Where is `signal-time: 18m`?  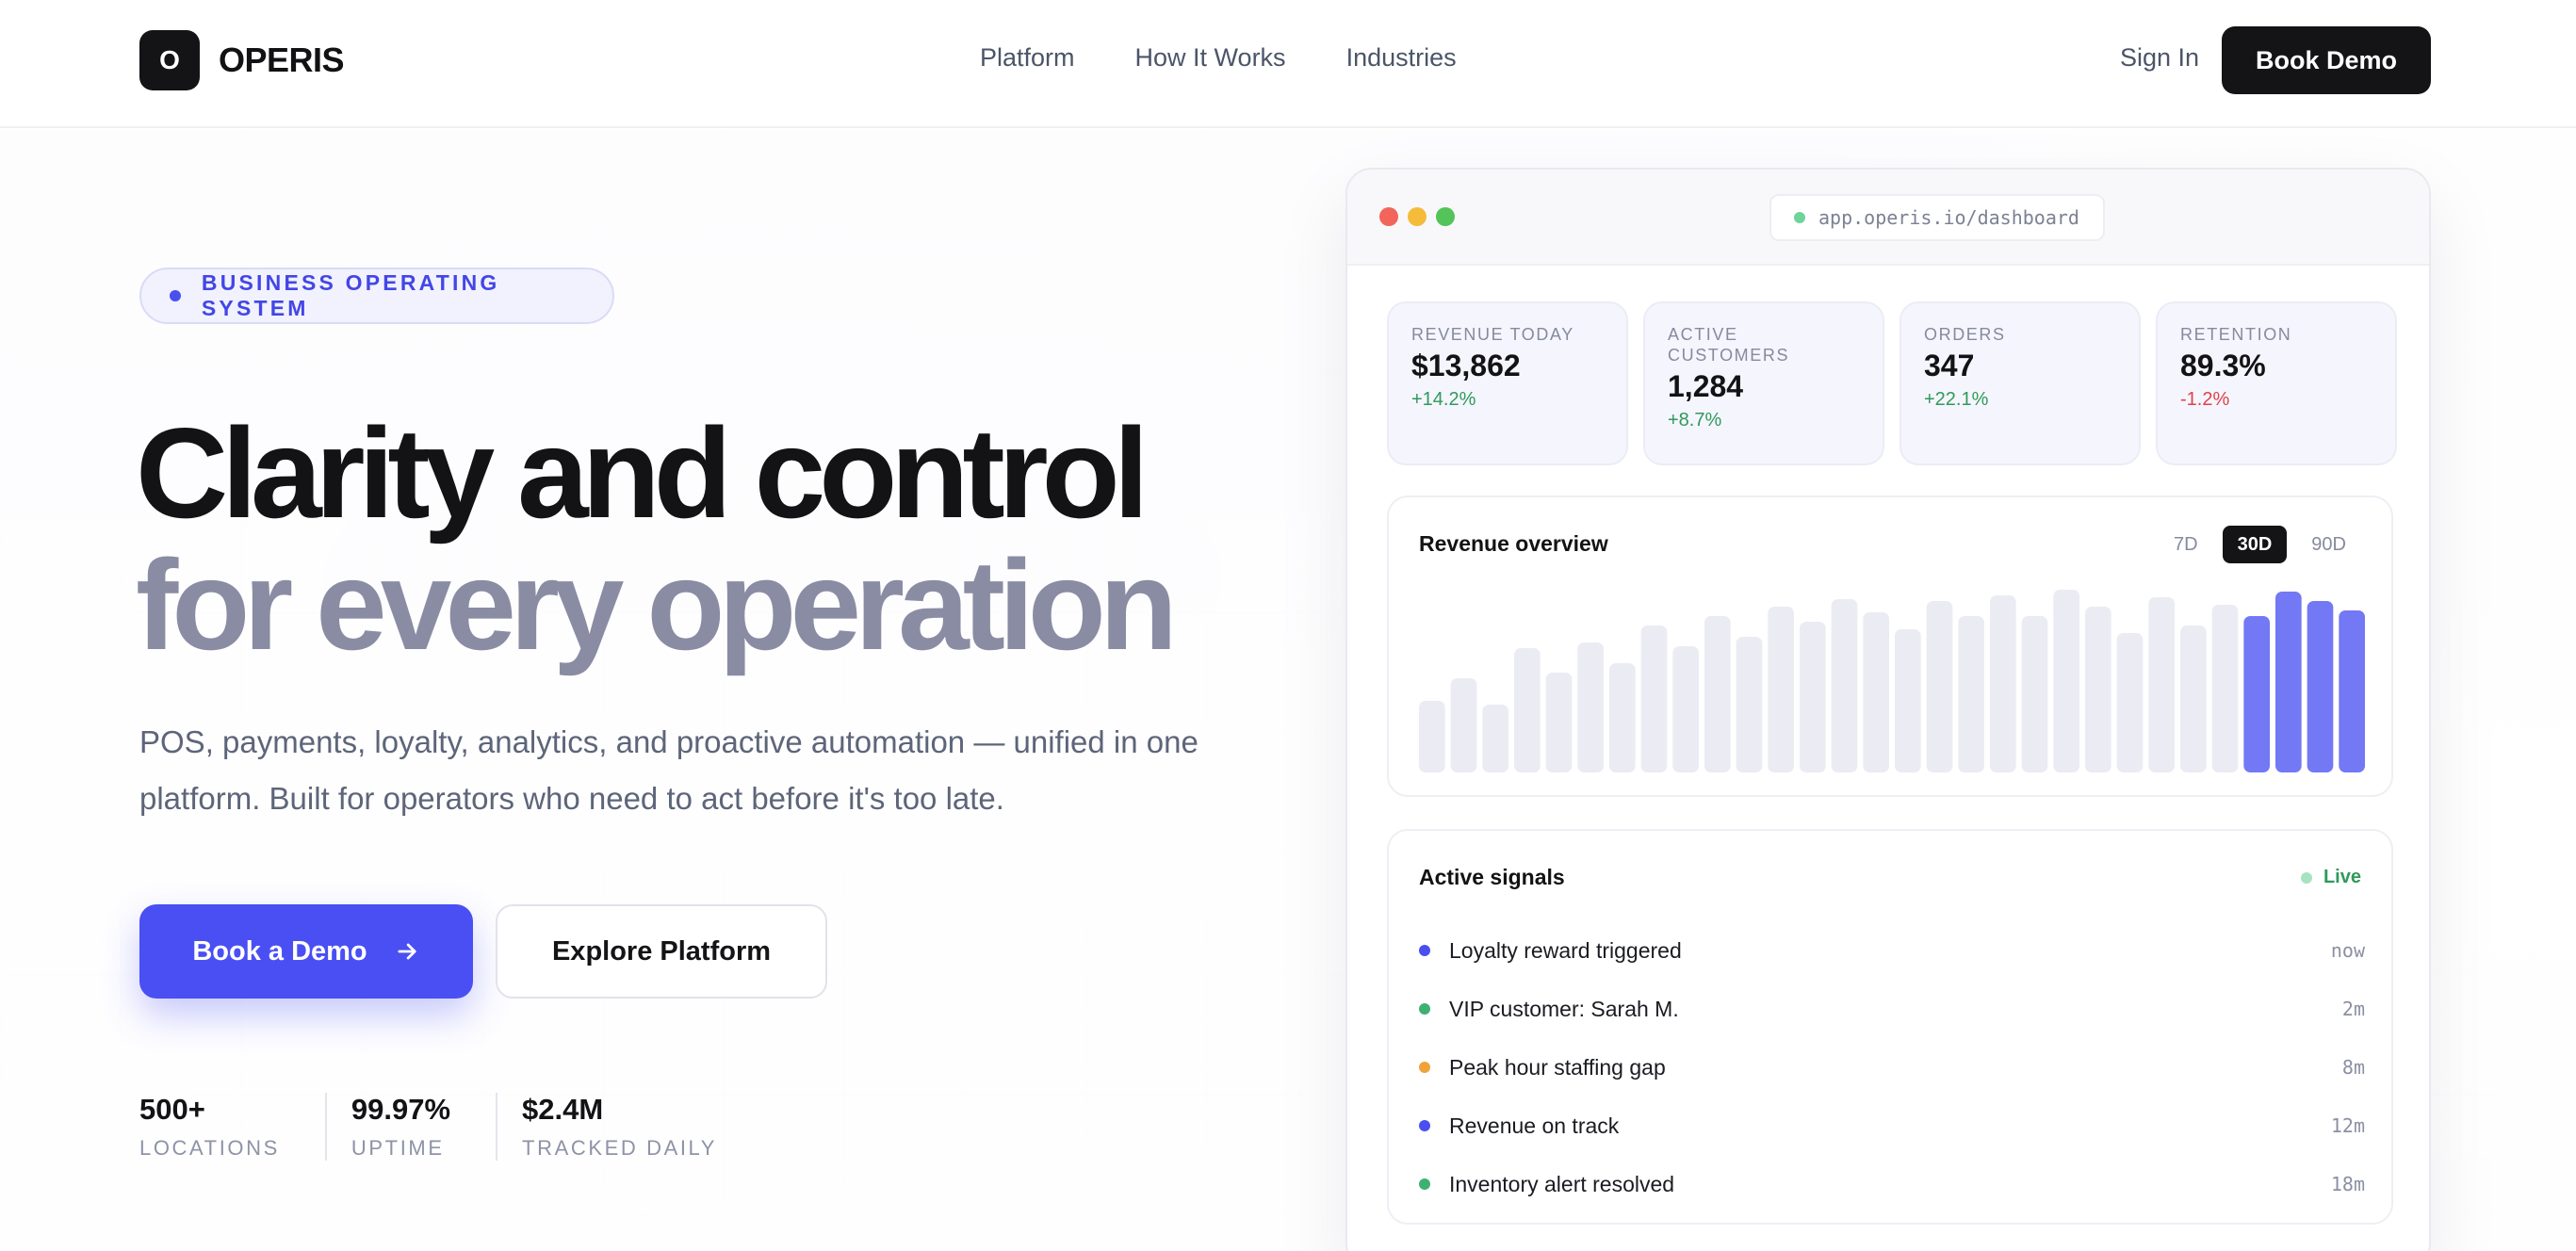 signal-time: 18m is located at coordinates (2347, 1184).